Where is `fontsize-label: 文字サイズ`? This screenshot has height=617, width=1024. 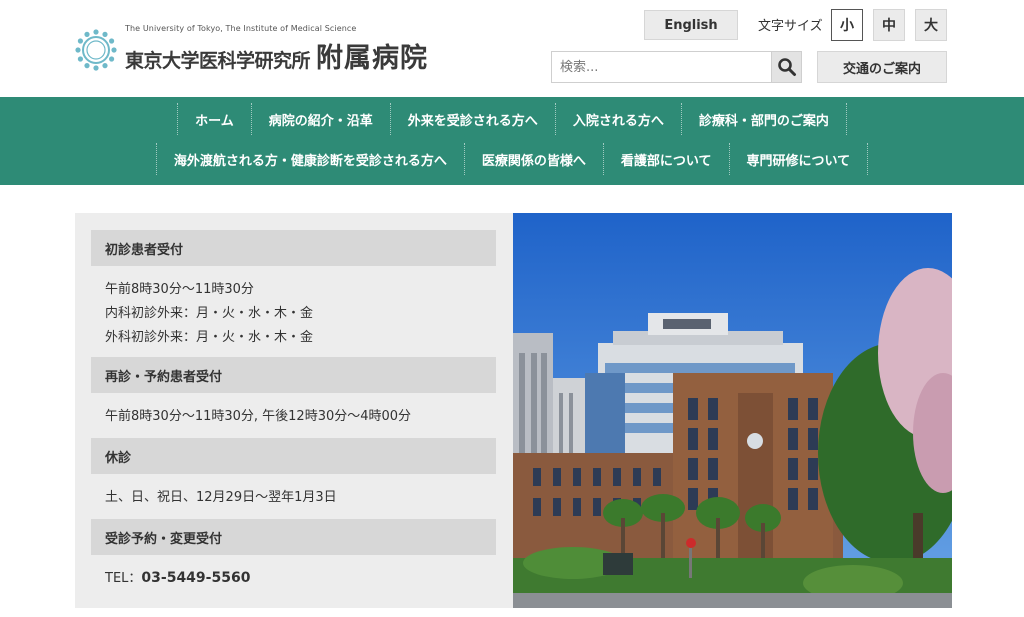
fontsize-label: 文字サイズ is located at coordinates (790, 26).